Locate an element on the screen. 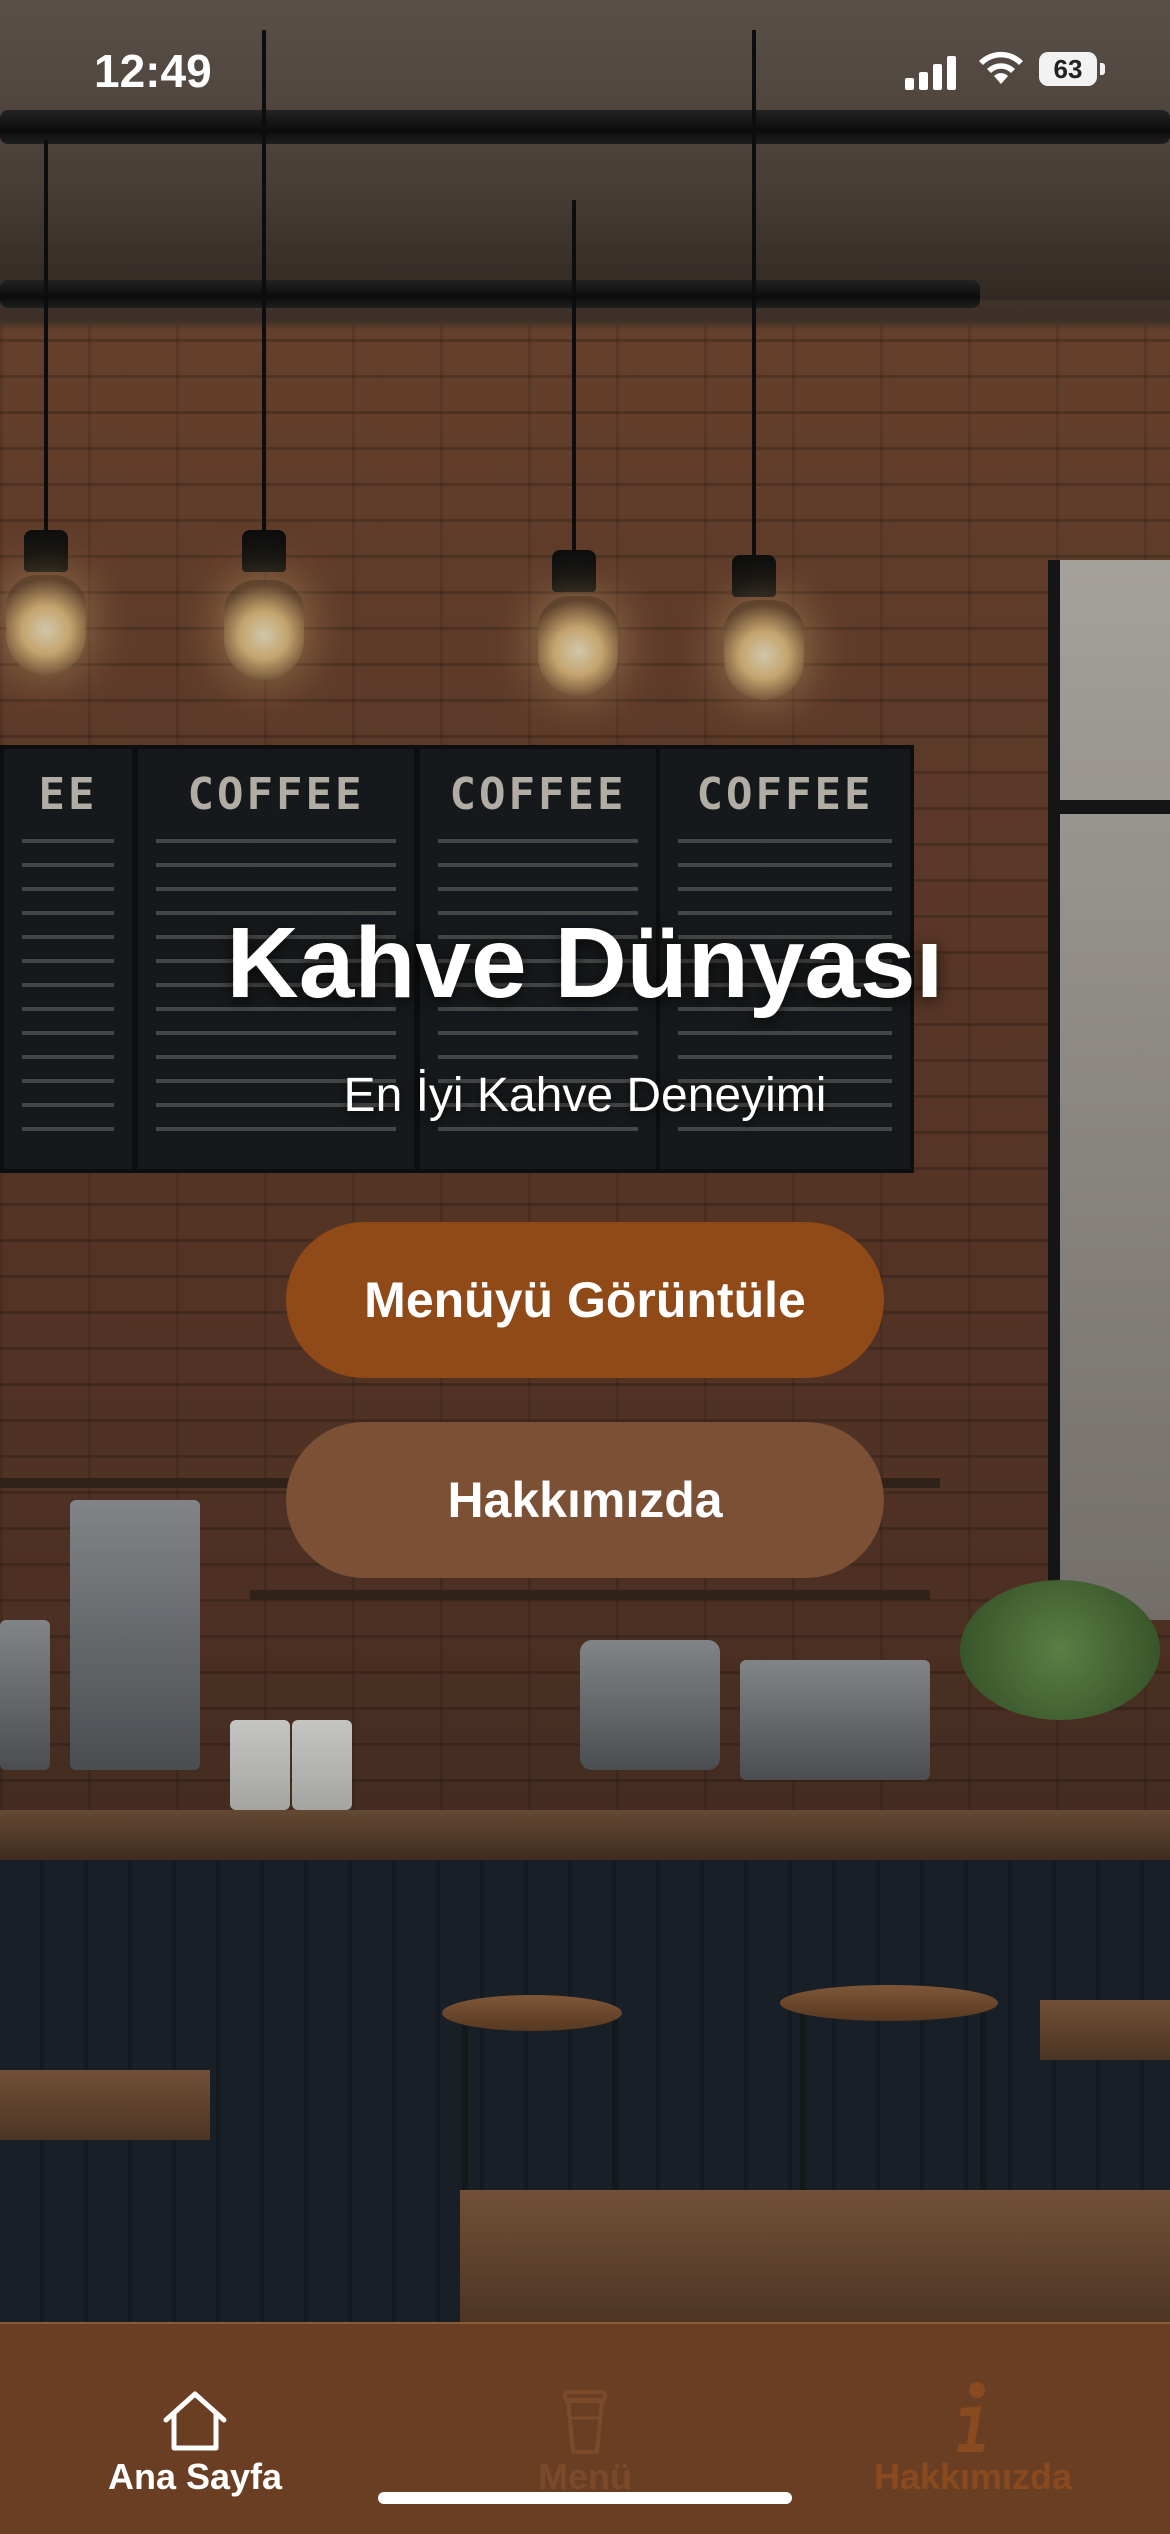  info-icon is located at coordinates (971, 2417).